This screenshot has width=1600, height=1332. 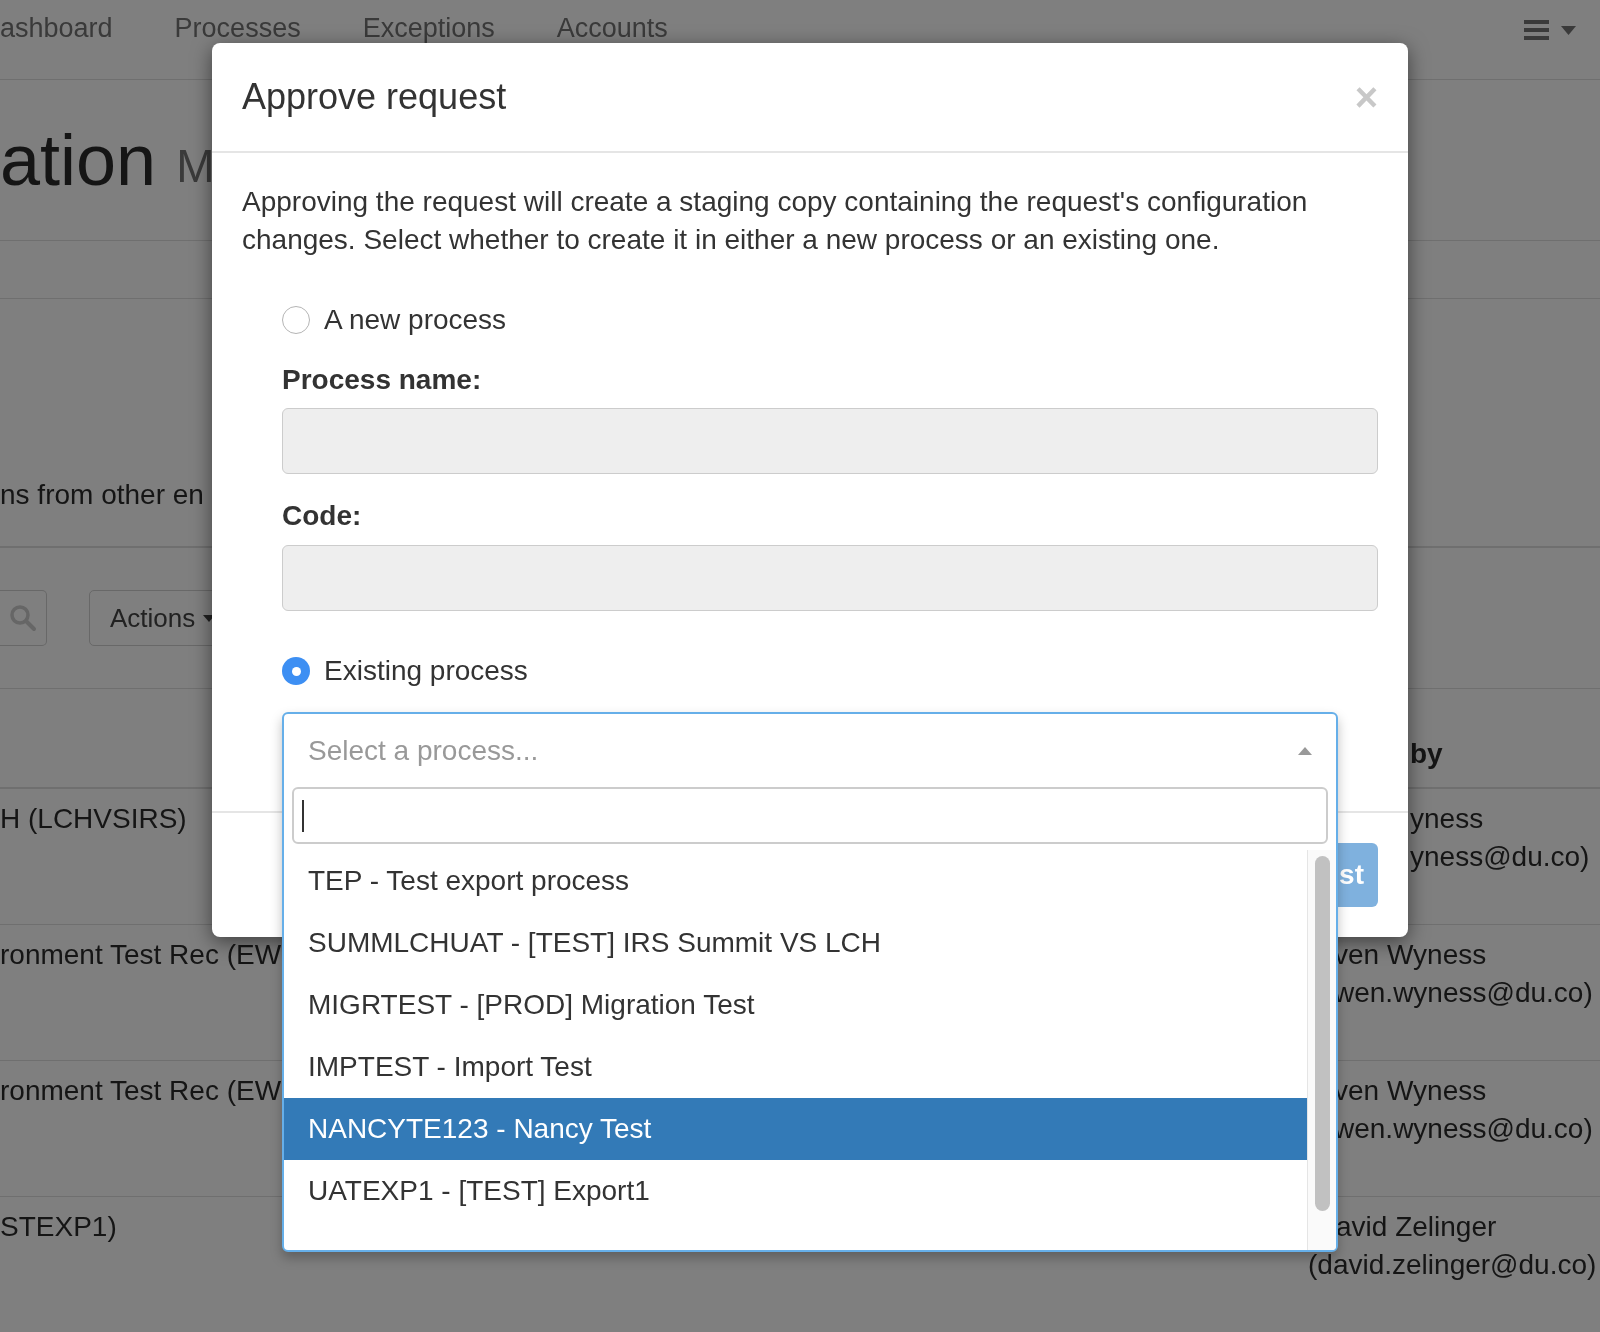 What do you see at coordinates (795, 1191) in the screenshot?
I see `dropdown-option: UATEXP1 - [TEST] Export1` at bounding box center [795, 1191].